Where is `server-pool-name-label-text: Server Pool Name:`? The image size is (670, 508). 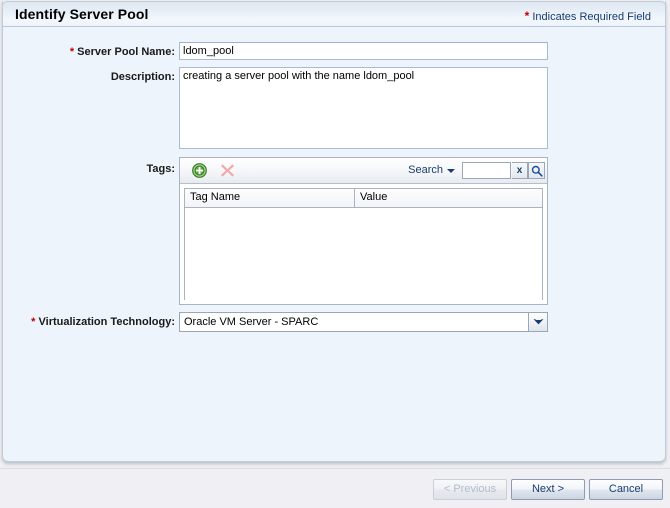
server-pool-name-label-text: Server Pool Name: is located at coordinates (126, 52).